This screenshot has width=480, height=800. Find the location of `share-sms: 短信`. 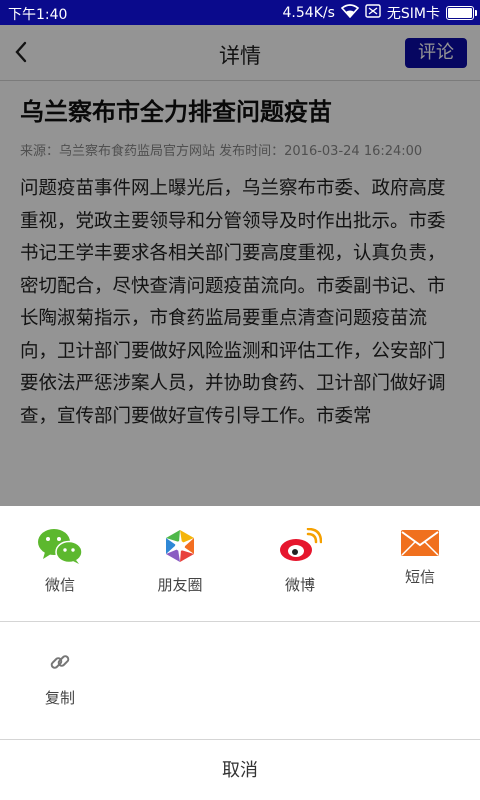

share-sms: 短信 is located at coordinates (420, 557).